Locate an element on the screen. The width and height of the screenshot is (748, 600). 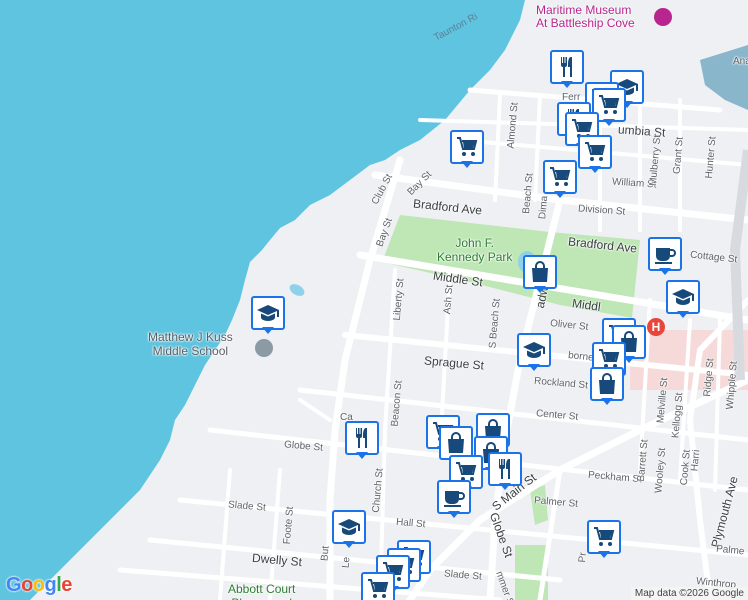
google-logo-text: Google is located at coordinates (39, 585).